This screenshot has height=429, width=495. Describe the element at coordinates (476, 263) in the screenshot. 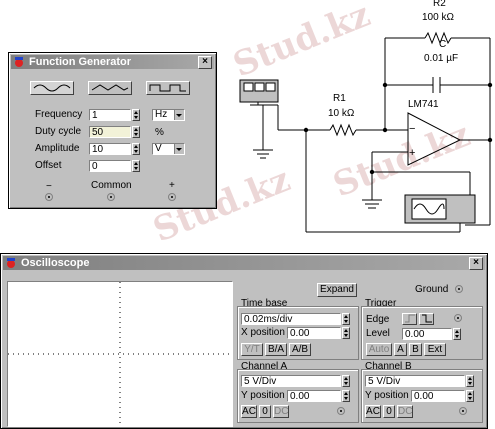

I see `osc-close-button: ×` at that location.